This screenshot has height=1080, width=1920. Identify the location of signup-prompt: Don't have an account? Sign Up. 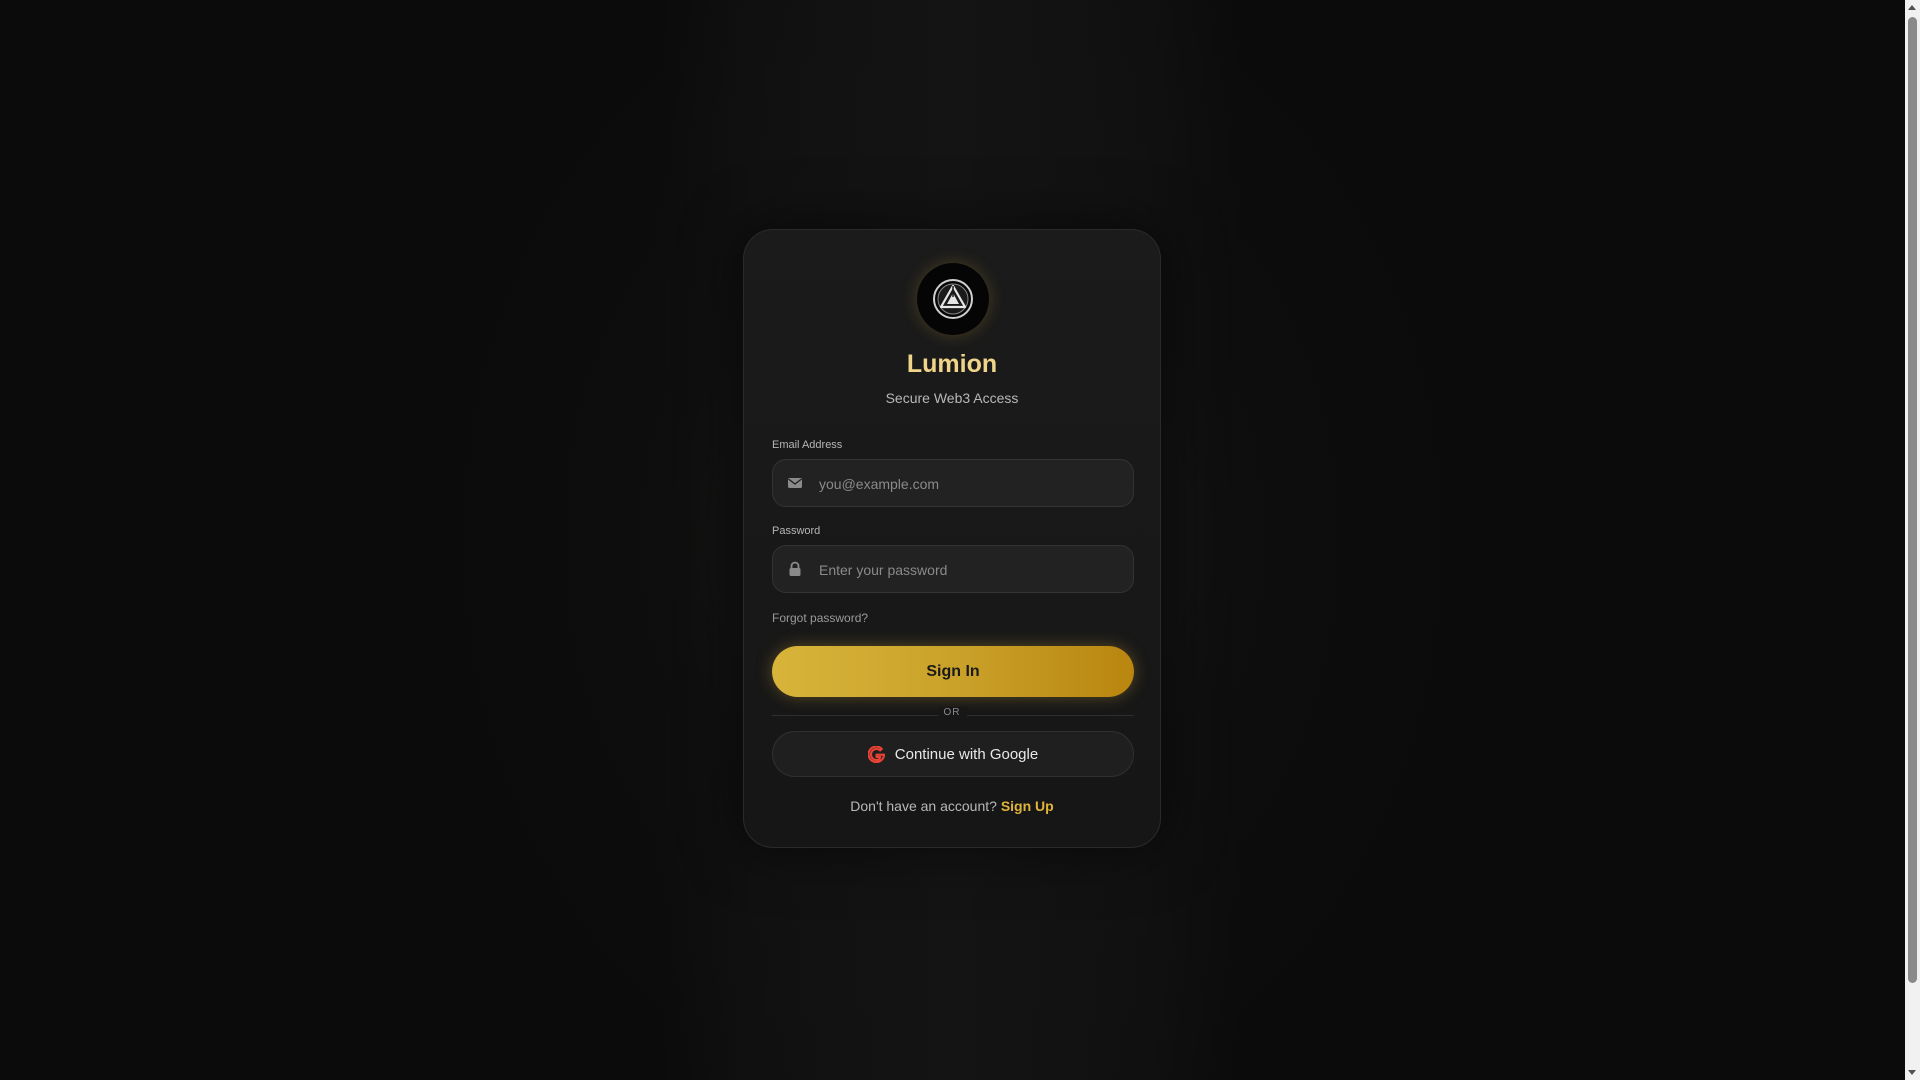
(952, 806).